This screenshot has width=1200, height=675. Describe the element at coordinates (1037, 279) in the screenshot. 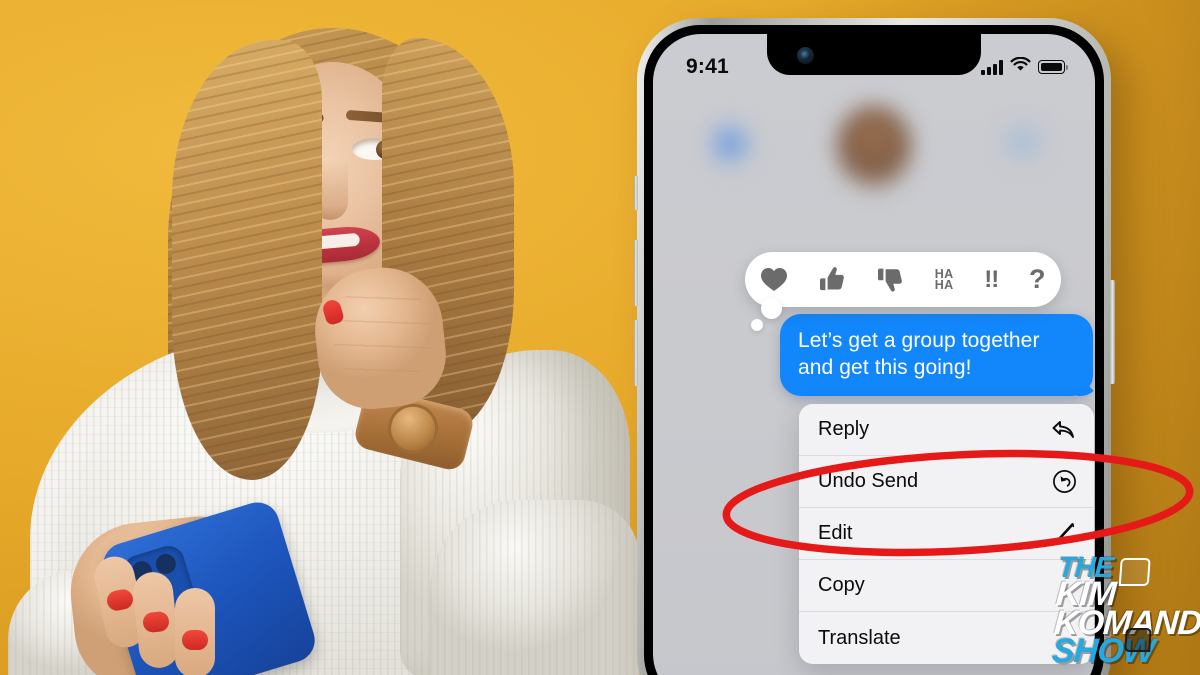

I see `question-mark-icon: ?` at that location.